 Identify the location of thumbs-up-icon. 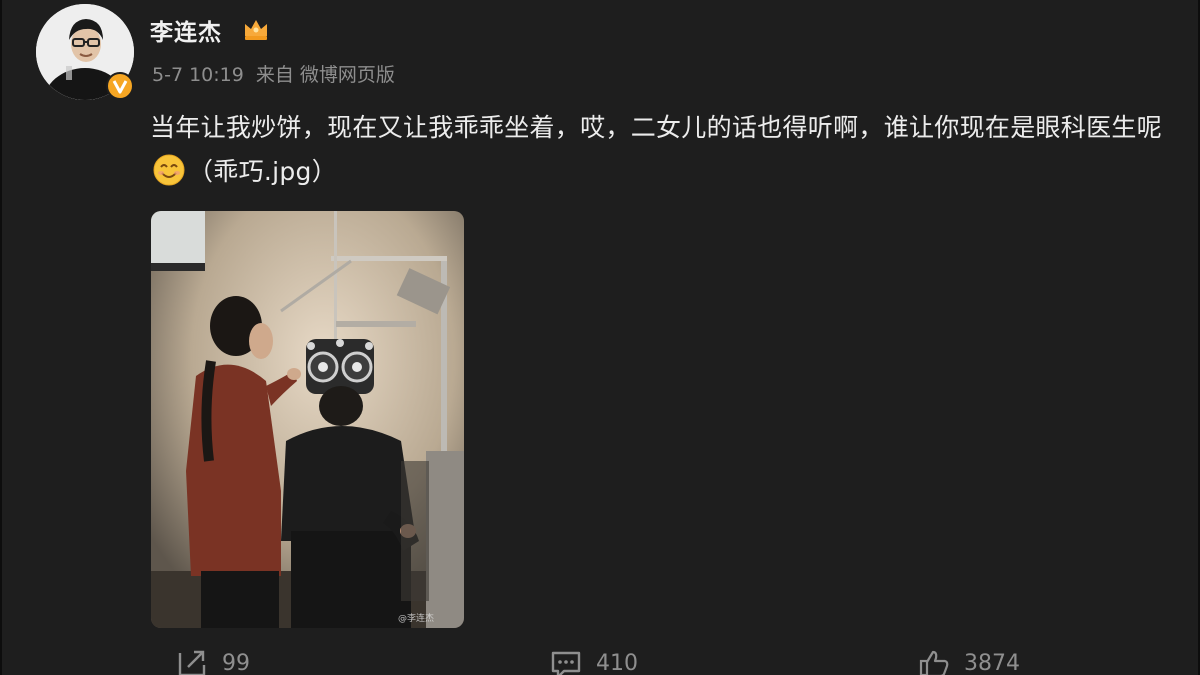
(934, 662).